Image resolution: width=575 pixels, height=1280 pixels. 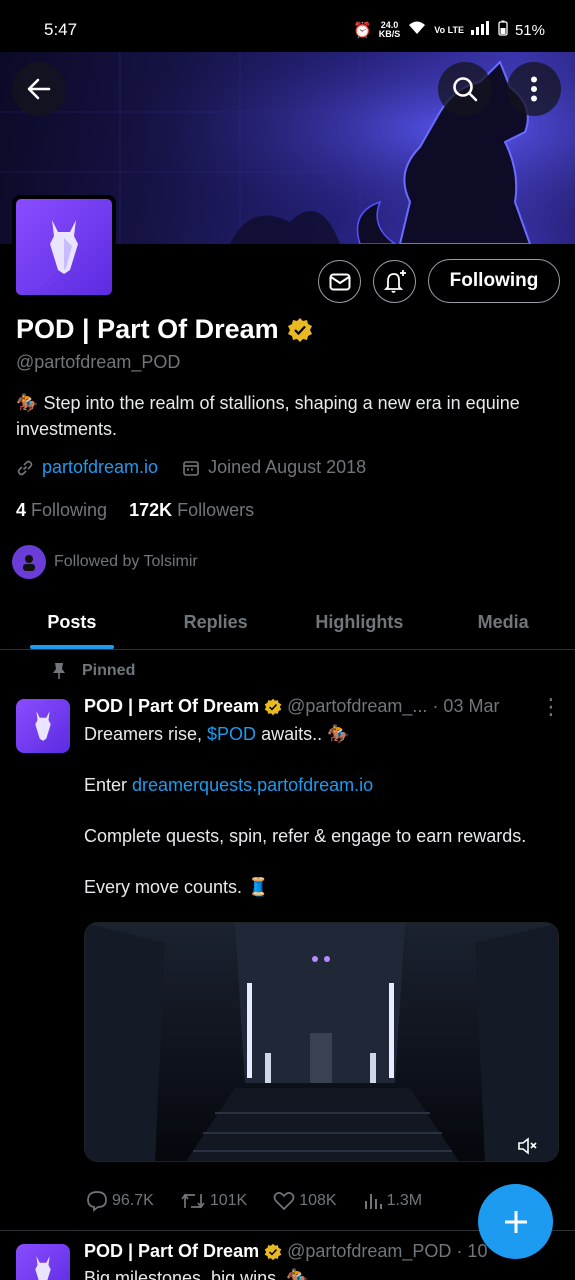 I want to click on volte-indicator: Vo LTE, so click(x=449, y=29).